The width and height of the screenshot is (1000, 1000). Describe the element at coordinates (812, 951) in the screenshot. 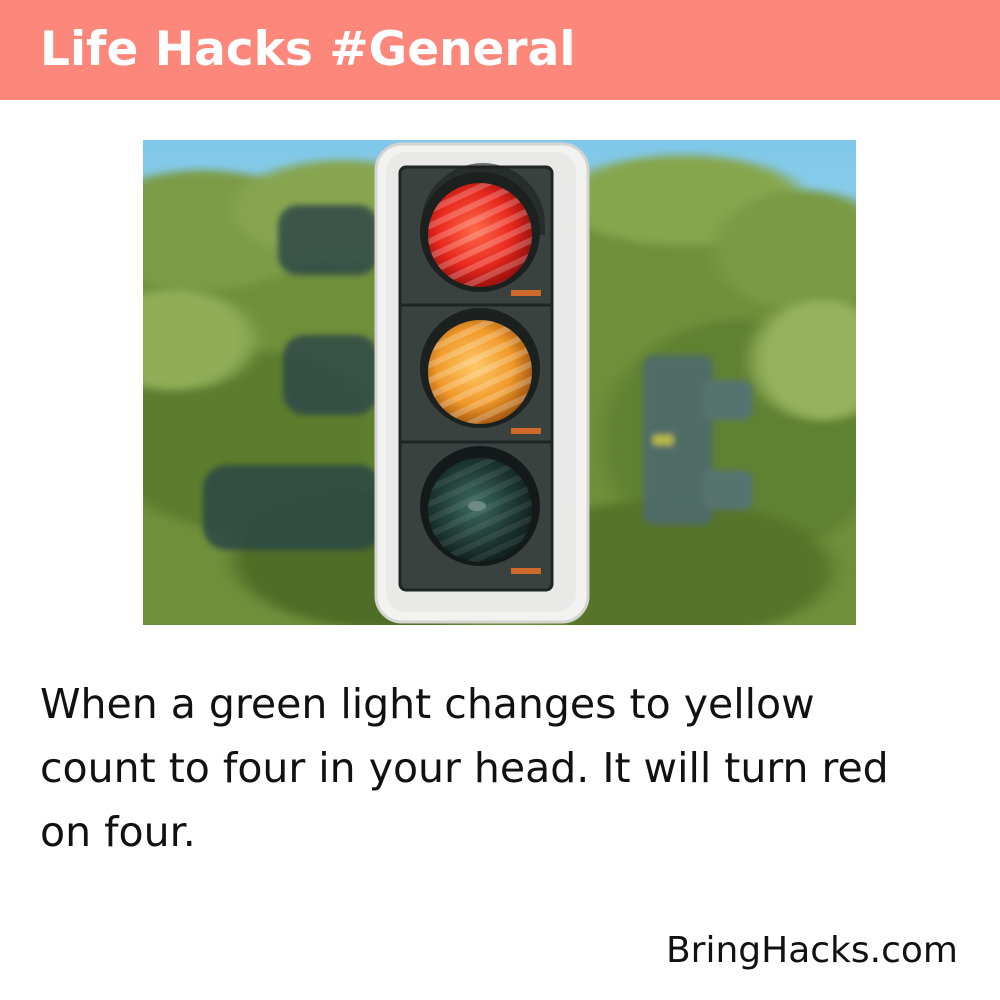

I see `site-watermark: BringHacks.com` at that location.